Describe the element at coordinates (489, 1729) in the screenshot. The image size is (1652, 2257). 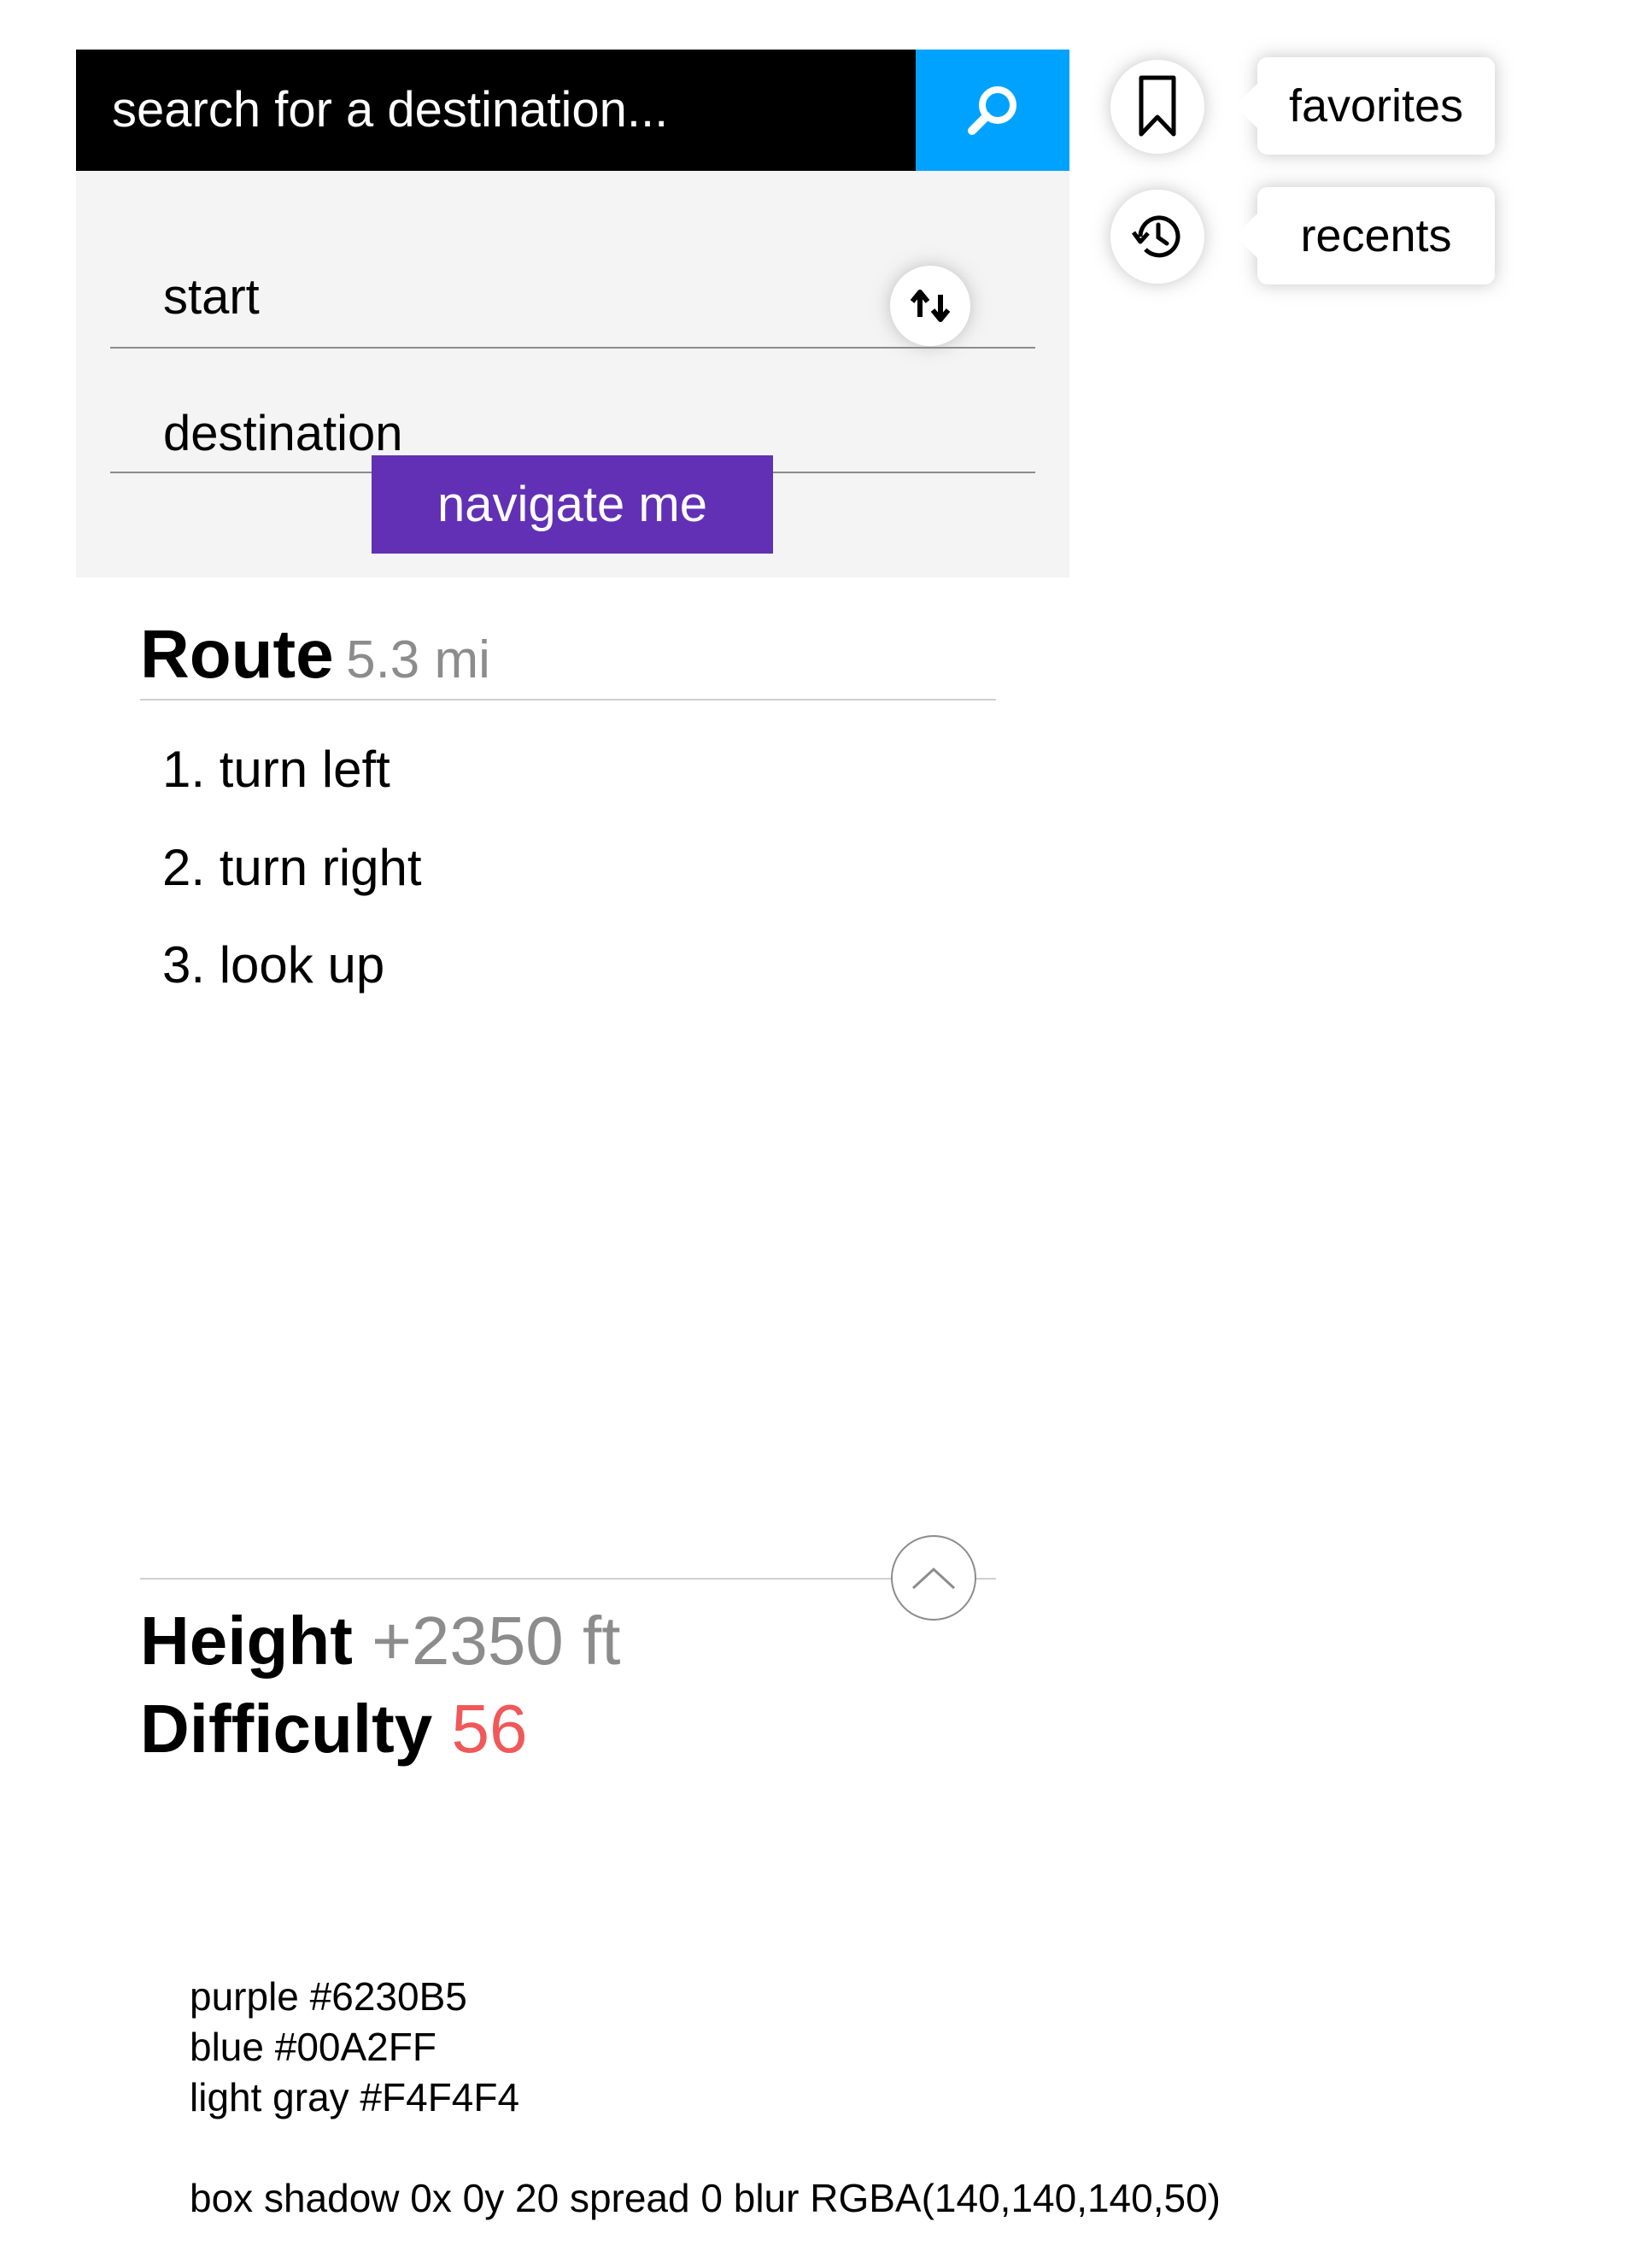
I see `difficulty-value: 56` at that location.